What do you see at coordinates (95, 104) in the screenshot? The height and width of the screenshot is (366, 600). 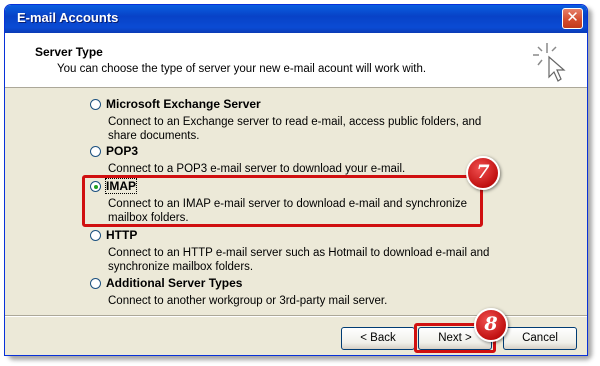 I see `radio-exchange` at bounding box center [95, 104].